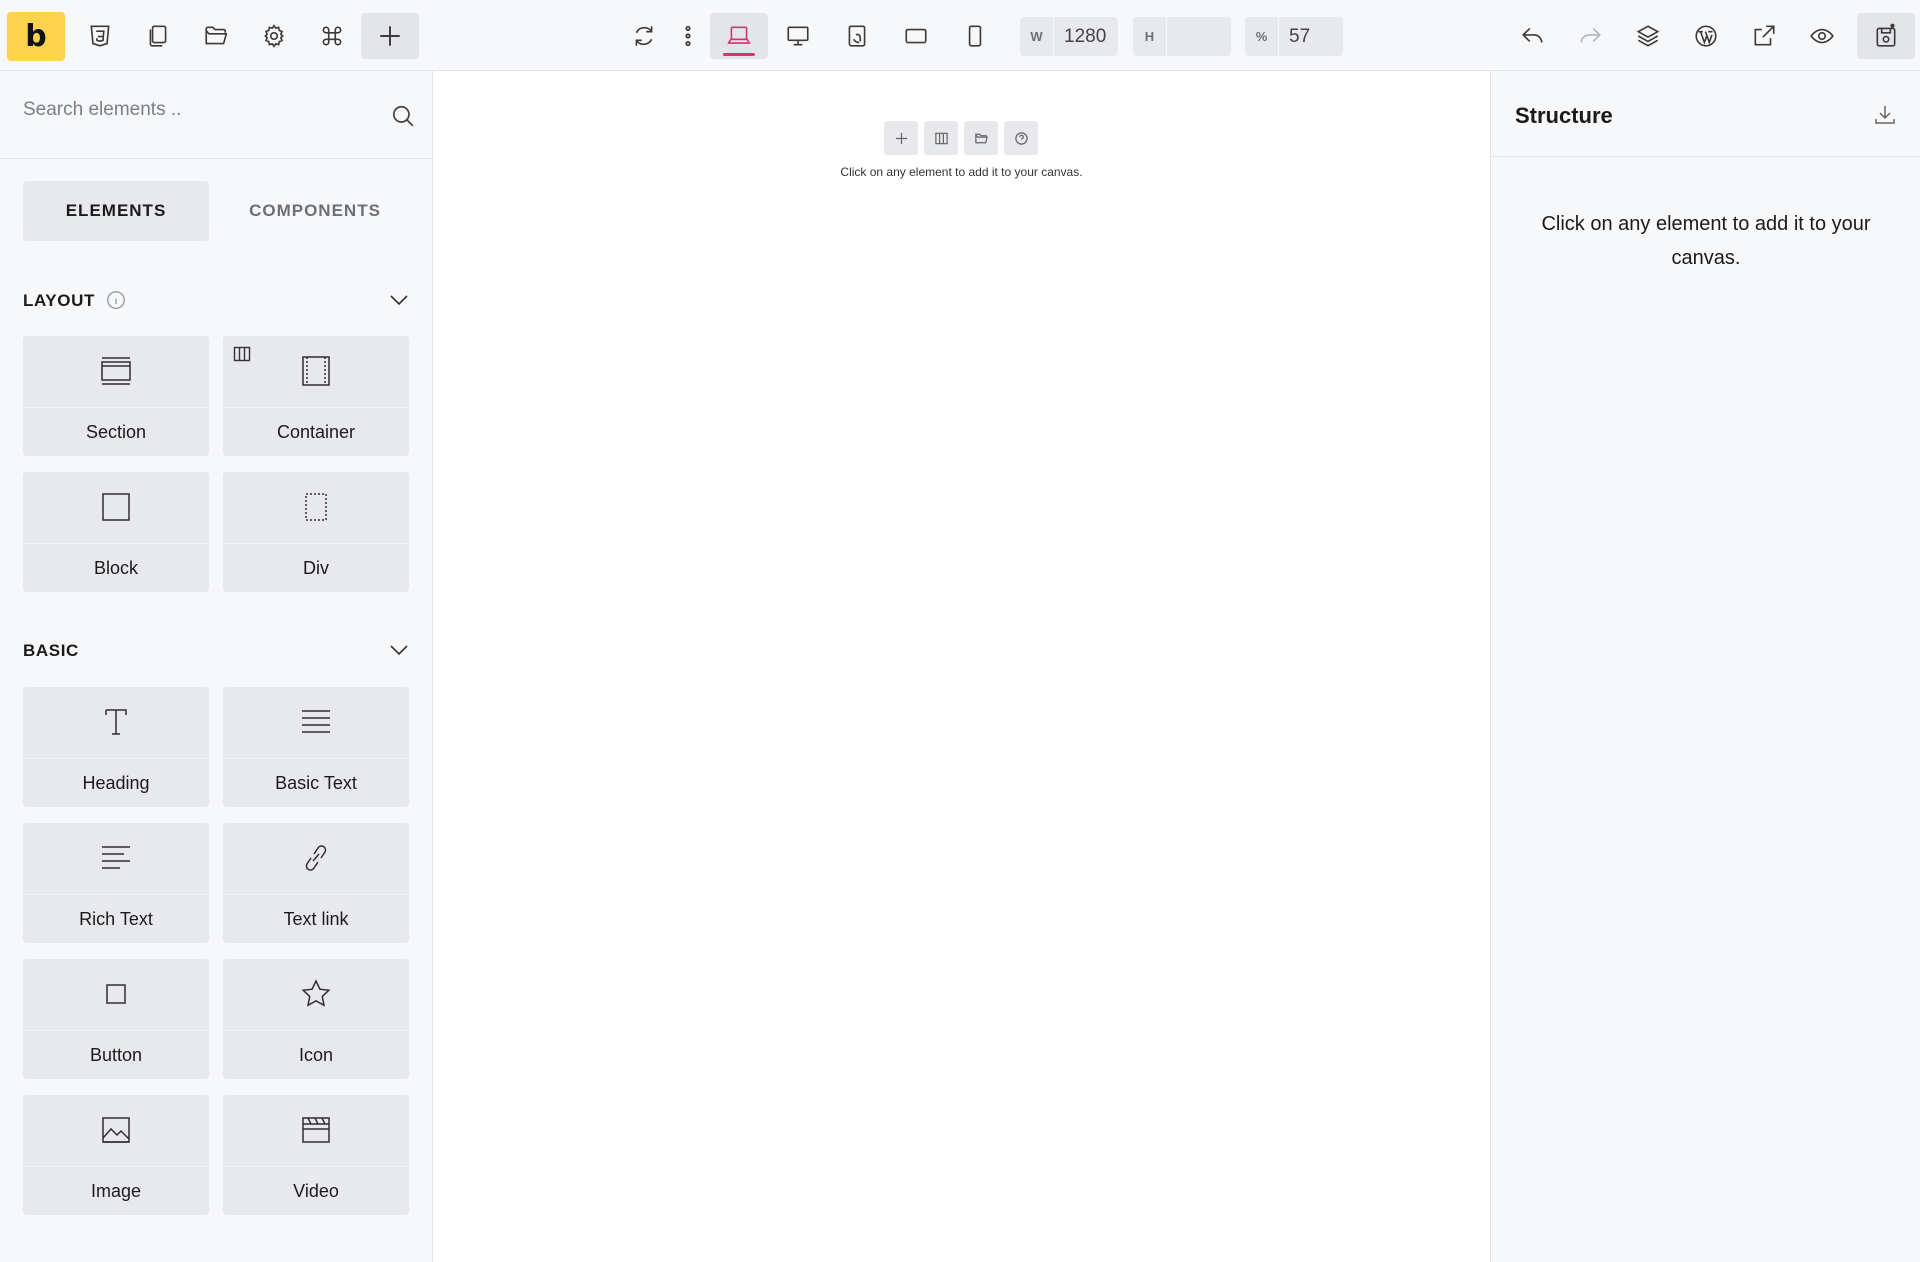 This screenshot has width=1920, height=1262. Describe the element at coordinates (116, 883) in the screenshot. I see `element-rich-text: Rich Text` at that location.